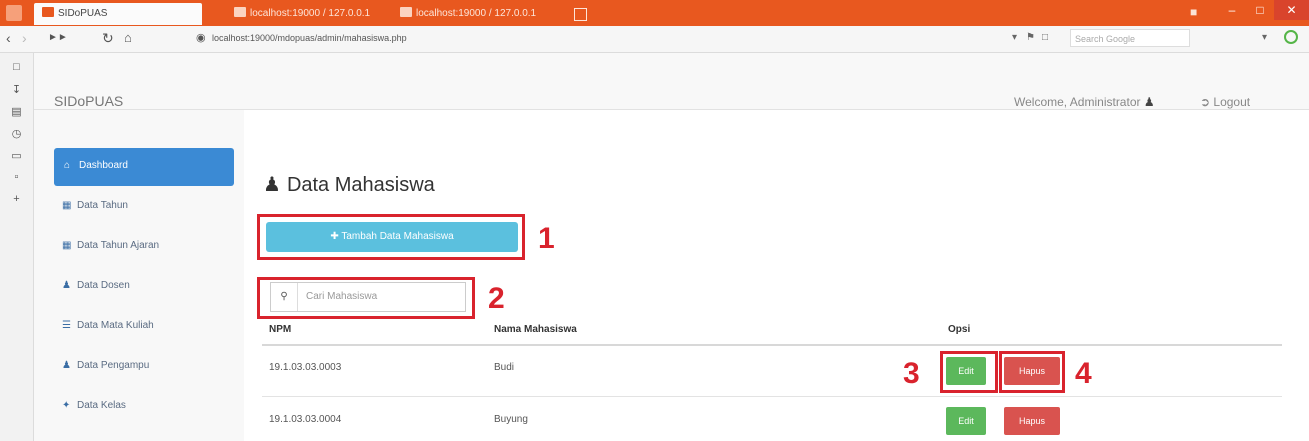 The height and width of the screenshot is (441, 1309). I want to click on row-1-npm: 19.1.03.03.0003, so click(305, 367).